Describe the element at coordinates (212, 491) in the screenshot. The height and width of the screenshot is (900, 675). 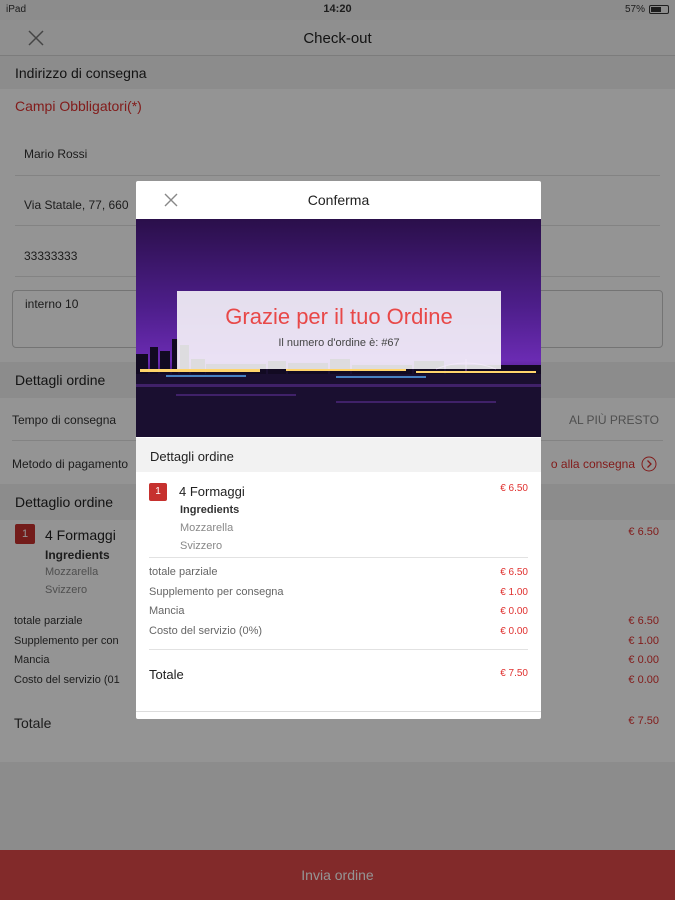
I see `dialog-item-name: 4 Formaggi` at that location.